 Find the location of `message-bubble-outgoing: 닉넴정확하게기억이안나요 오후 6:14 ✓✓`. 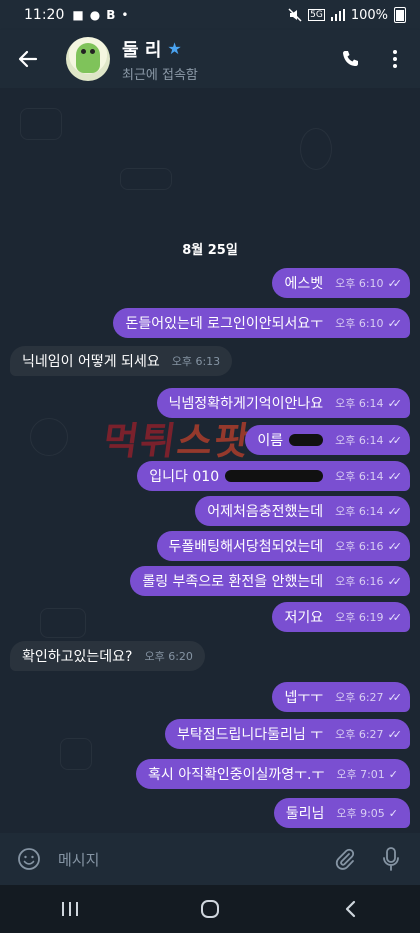

message-bubble-outgoing: 닉넴정확하게기억이안나요 오후 6:14 ✓✓ is located at coordinates (283, 403).